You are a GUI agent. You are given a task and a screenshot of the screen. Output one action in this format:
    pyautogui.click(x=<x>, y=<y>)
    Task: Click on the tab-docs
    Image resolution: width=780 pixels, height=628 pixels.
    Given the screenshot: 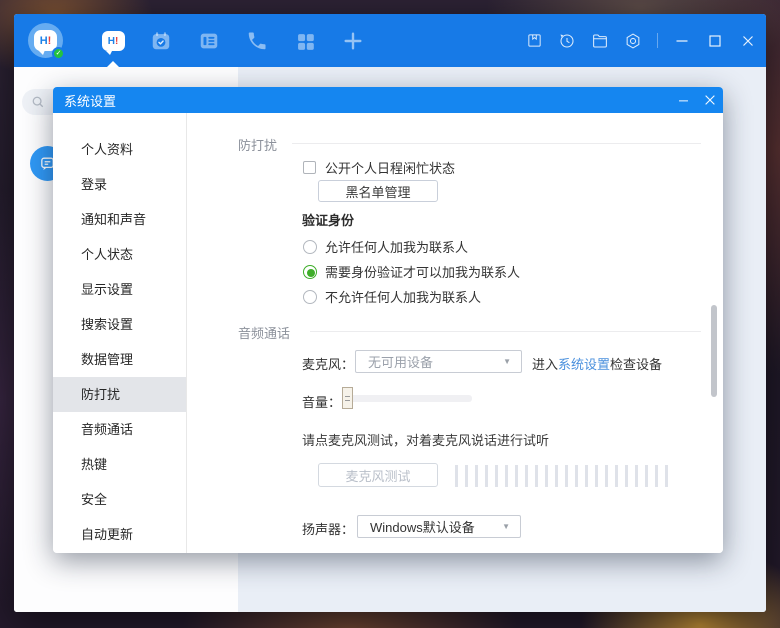 What is the action you would take?
    pyautogui.click(x=209, y=41)
    